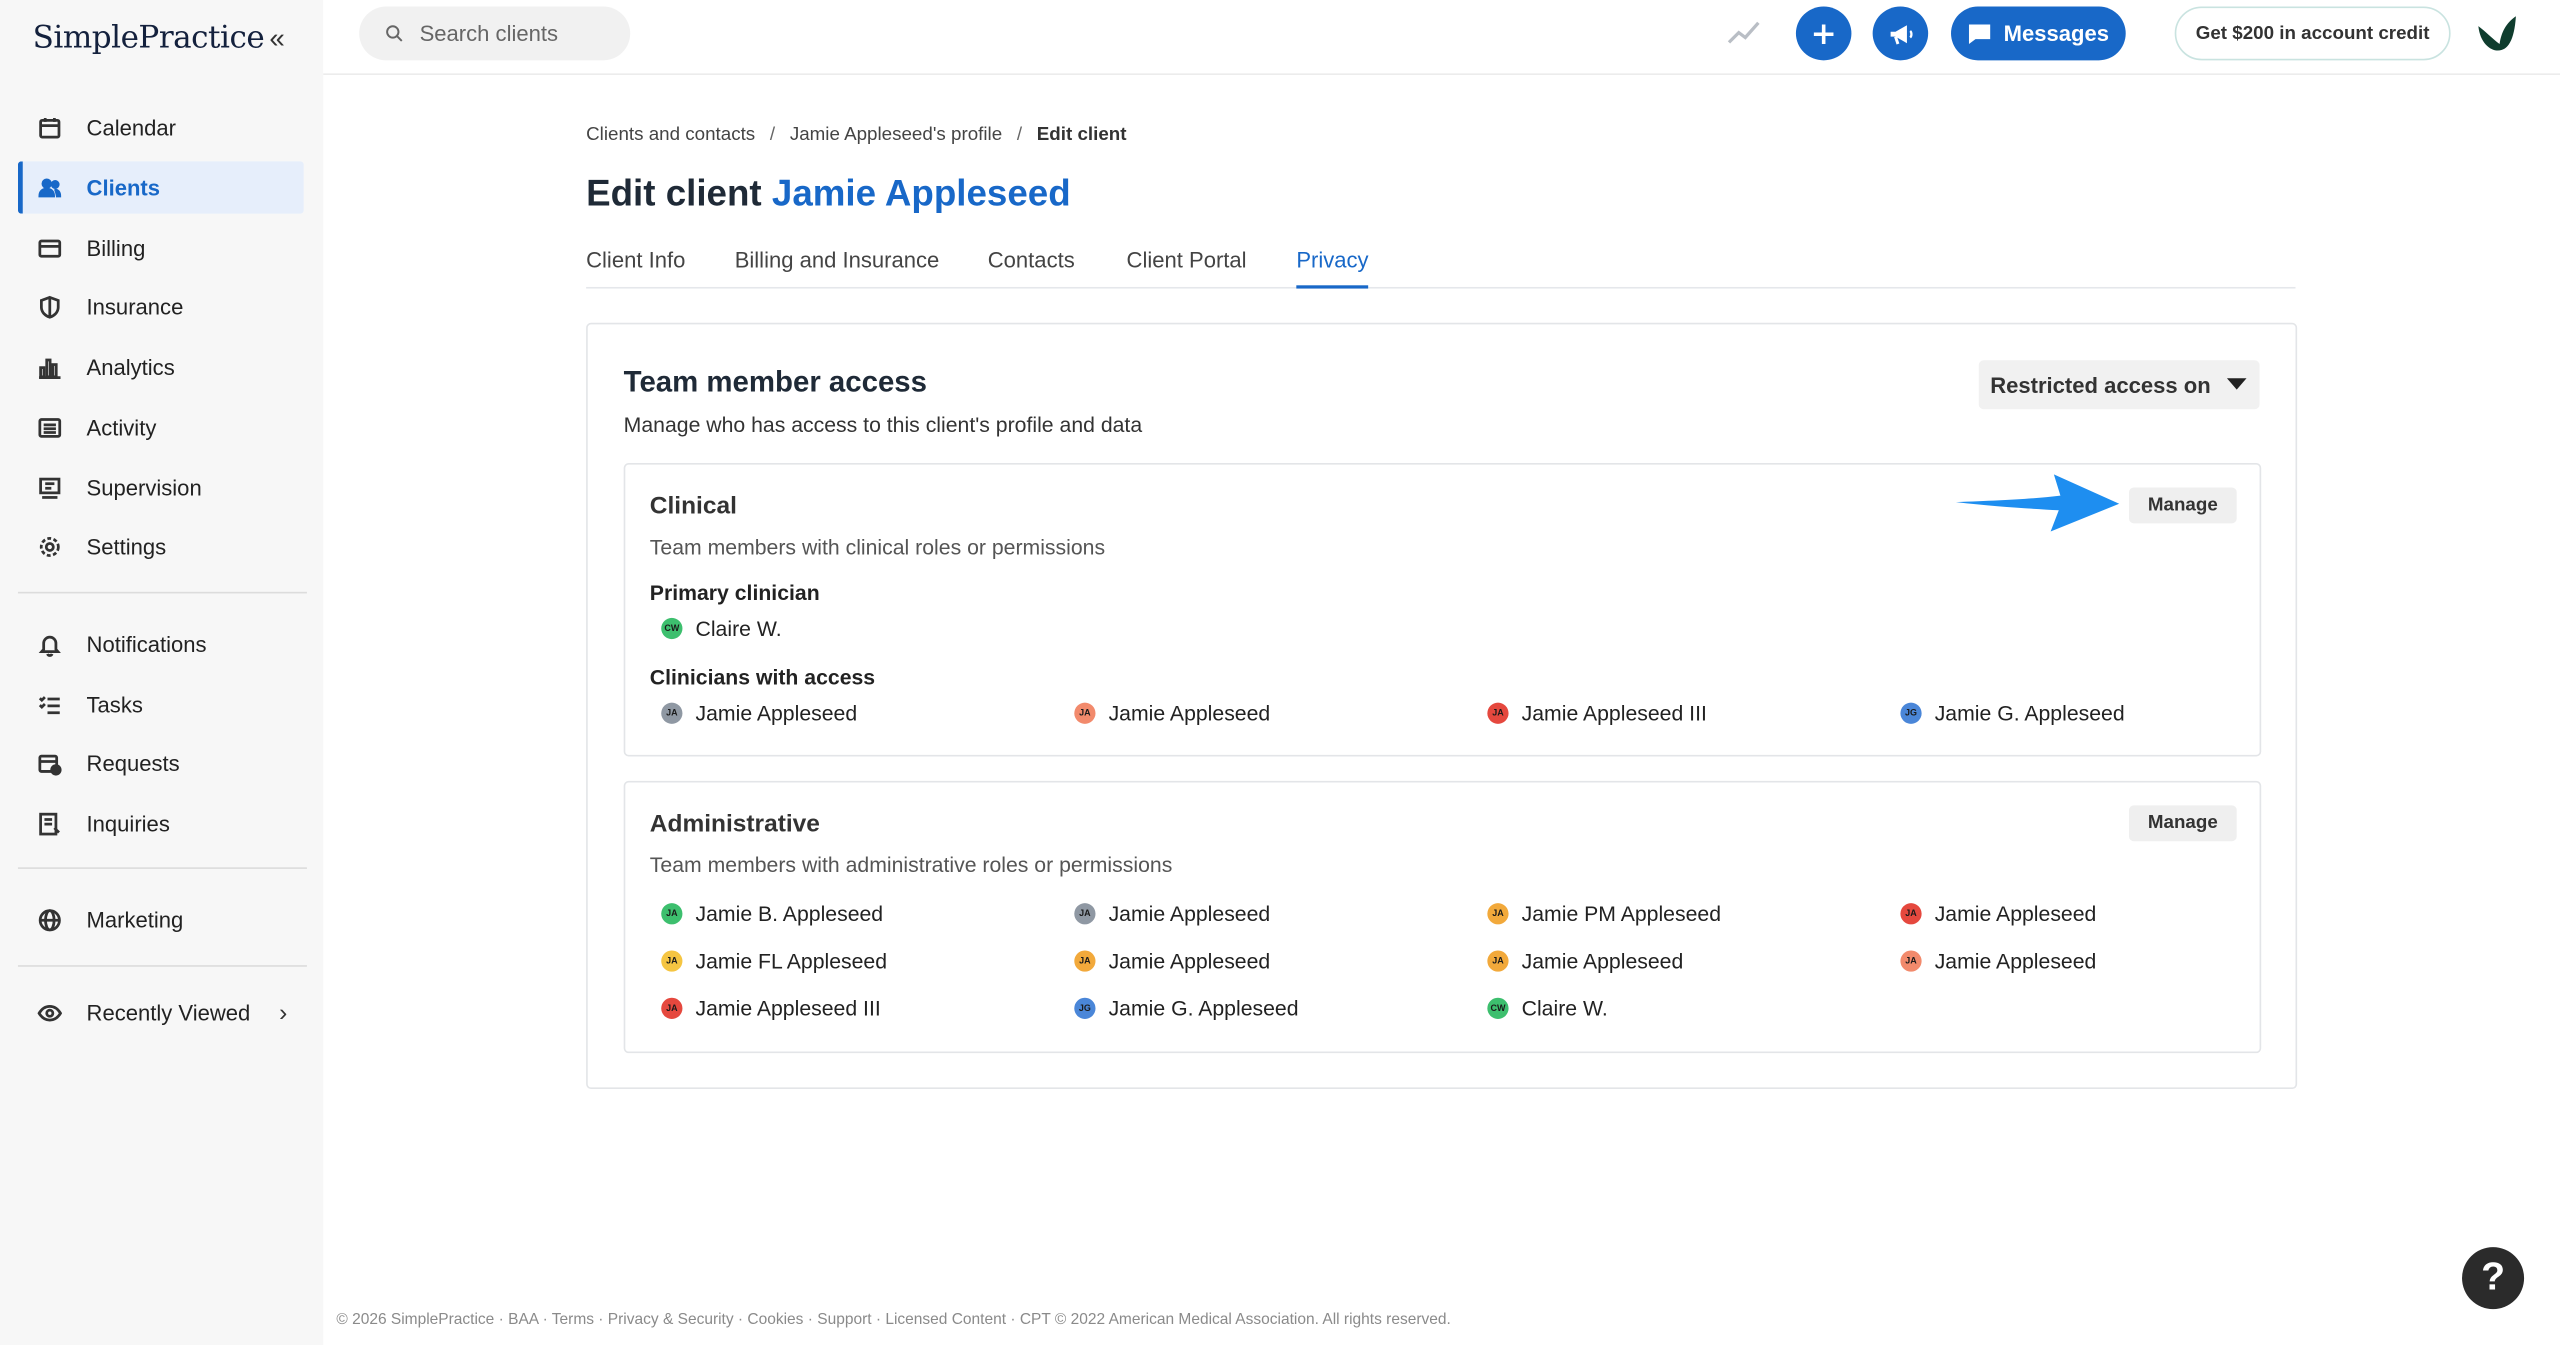 This screenshot has height=1345, width=2560. Describe the element at coordinates (1085, 1008) in the screenshot. I see `avatar: JG` at that location.